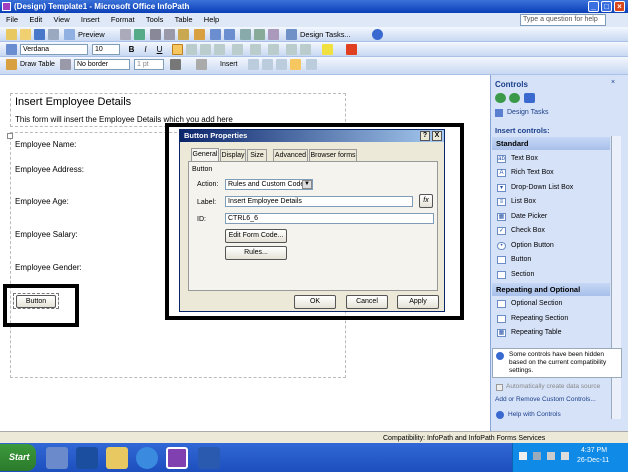 The height and width of the screenshot is (472, 628). I want to click on tray-icon, so click(565, 456).